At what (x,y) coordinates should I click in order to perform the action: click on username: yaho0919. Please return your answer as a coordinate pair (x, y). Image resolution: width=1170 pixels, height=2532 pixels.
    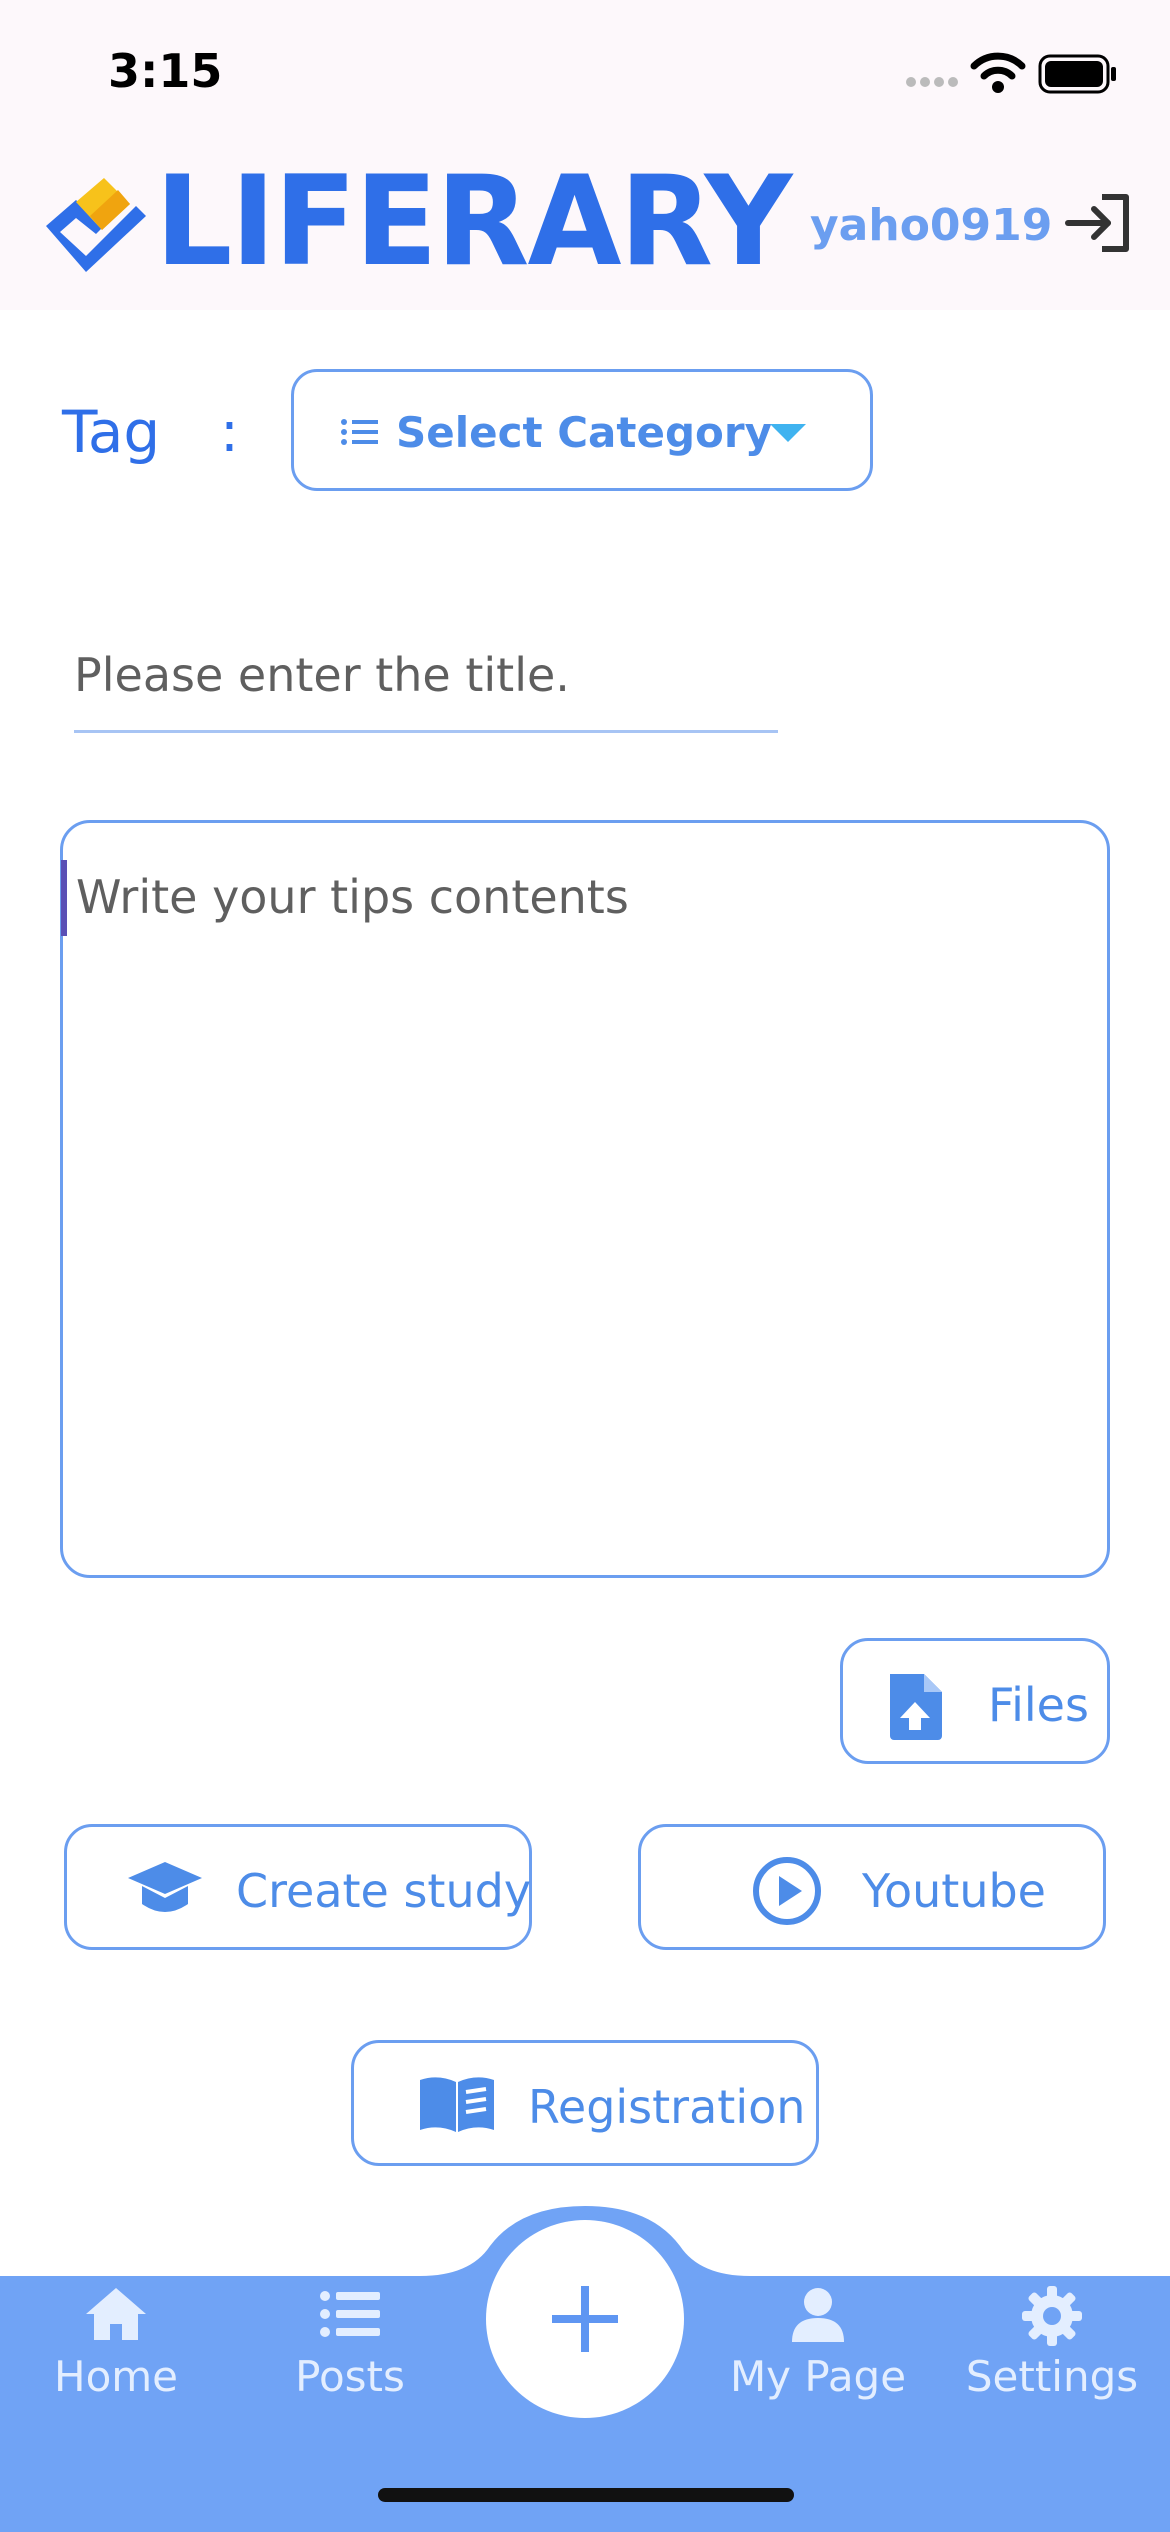
    Looking at the image, I should click on (931, 225).